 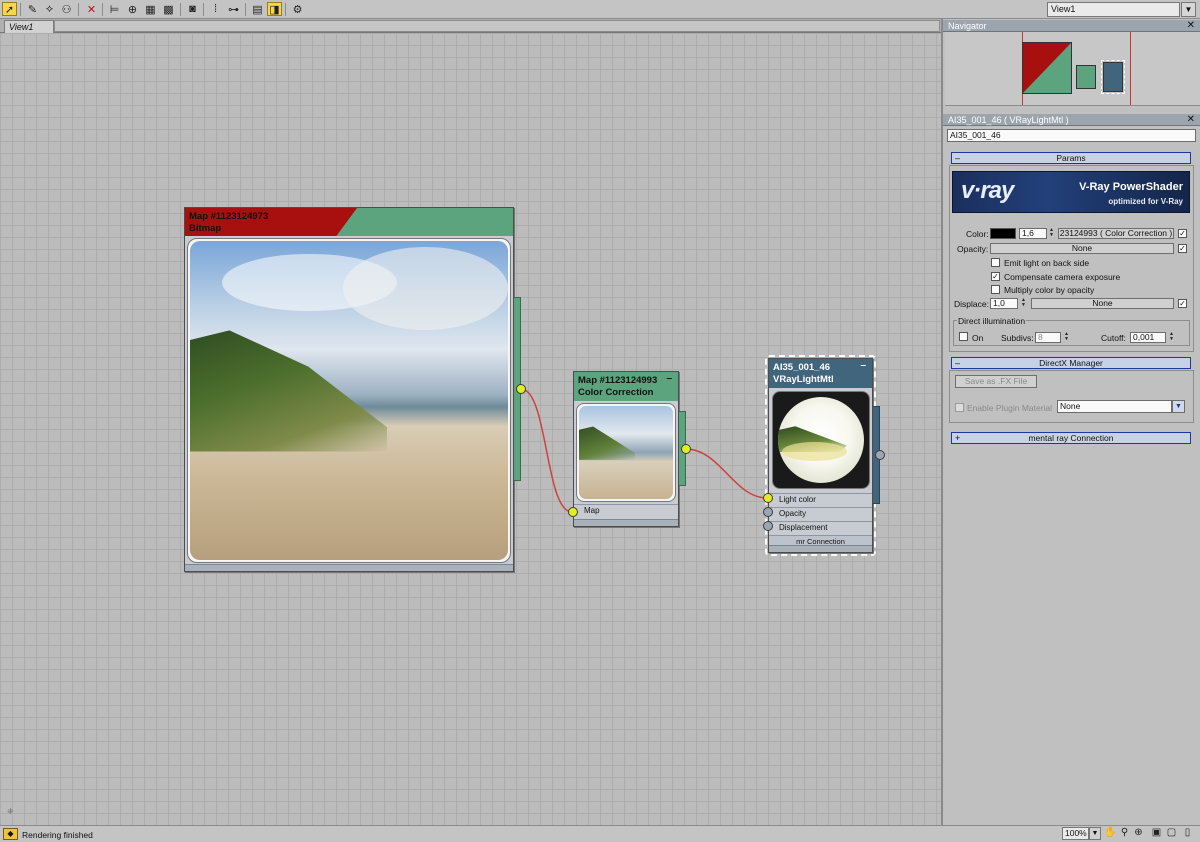 What do you see at coordinates (10, 811) in the screenshot?
I see `canvas-corner-icon: ⁜` at bounding box center [10, 811].